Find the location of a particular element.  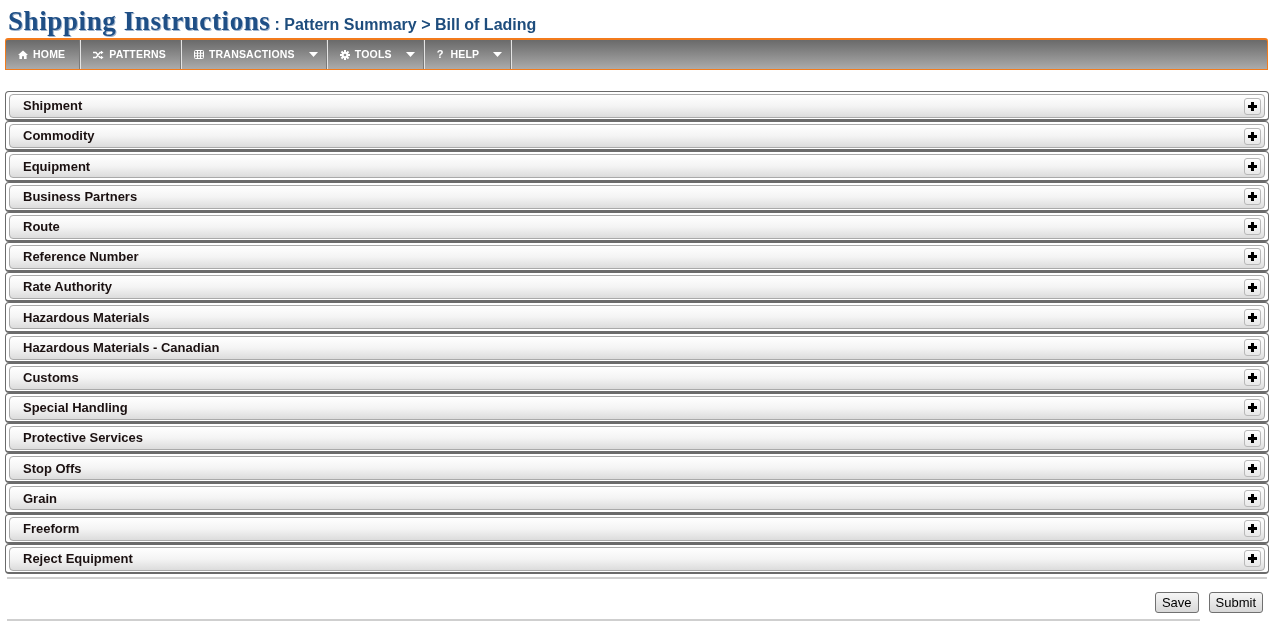

section-title: Equipment is located at coordinates (57, 166).